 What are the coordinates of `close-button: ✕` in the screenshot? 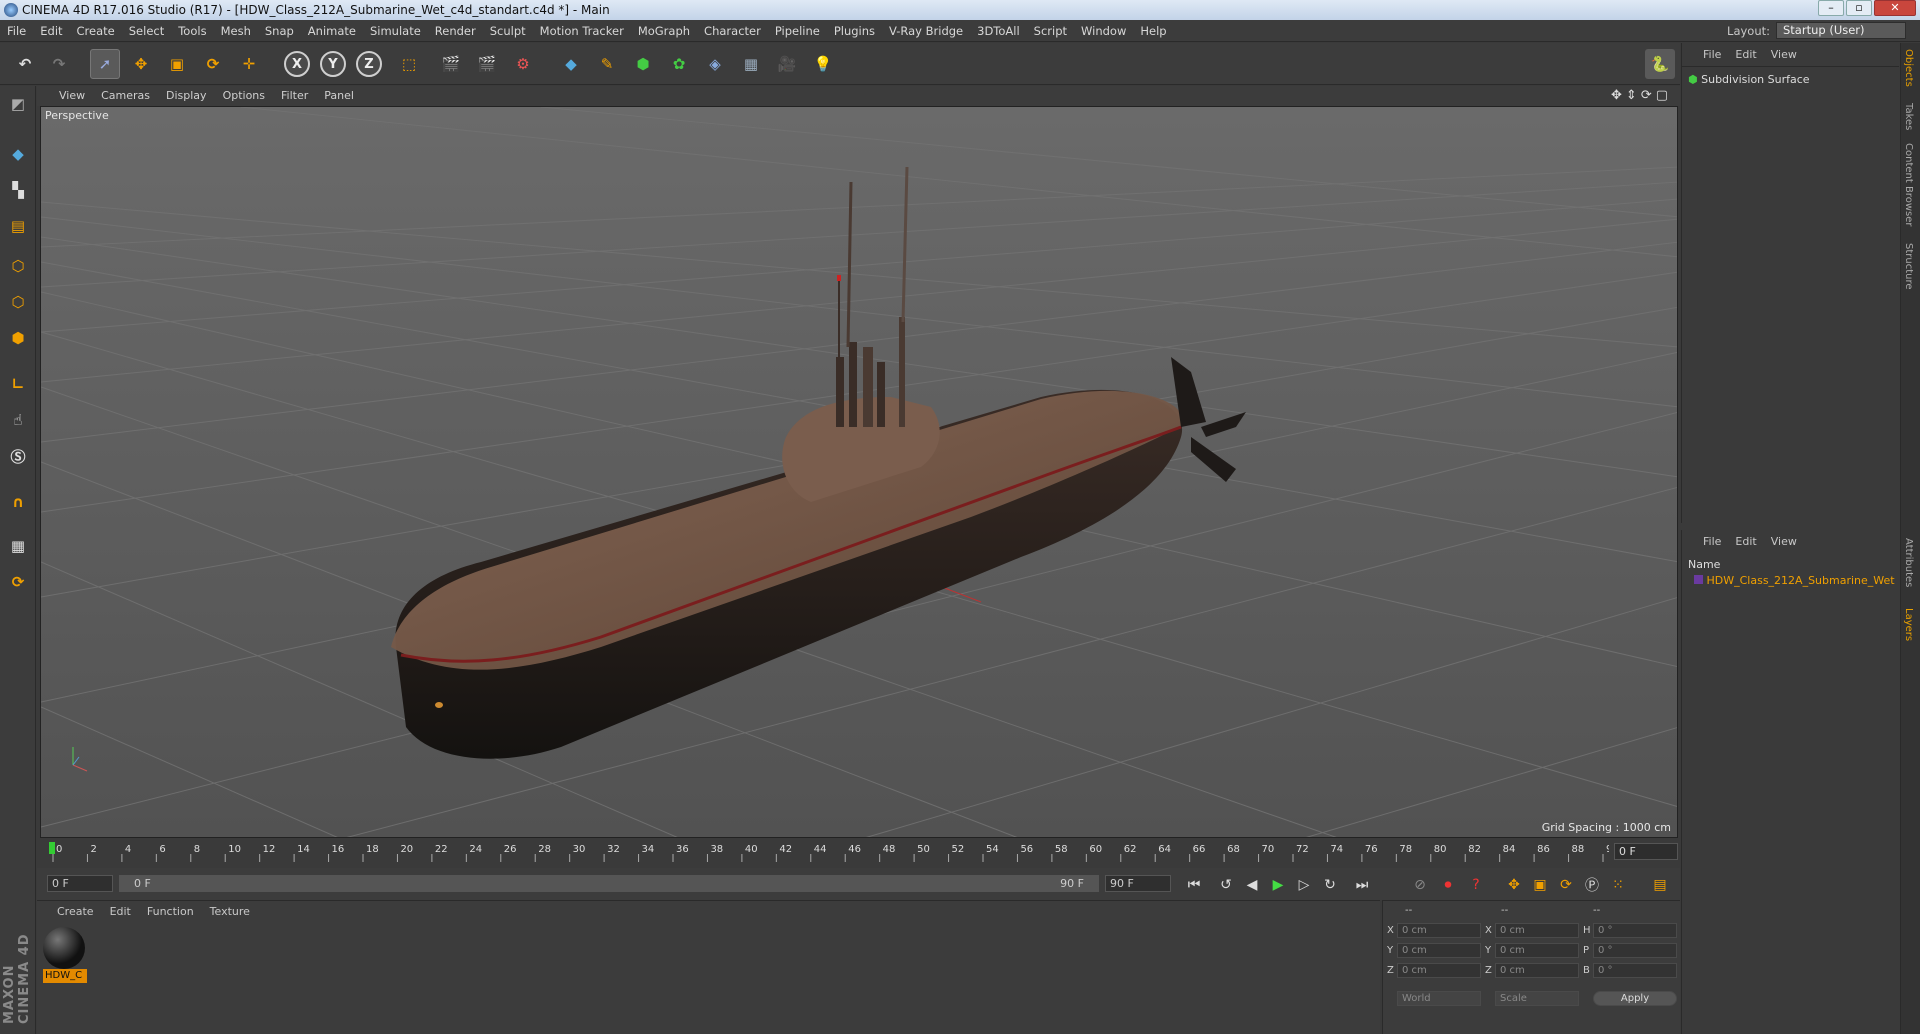 It's located at (1895, 8).